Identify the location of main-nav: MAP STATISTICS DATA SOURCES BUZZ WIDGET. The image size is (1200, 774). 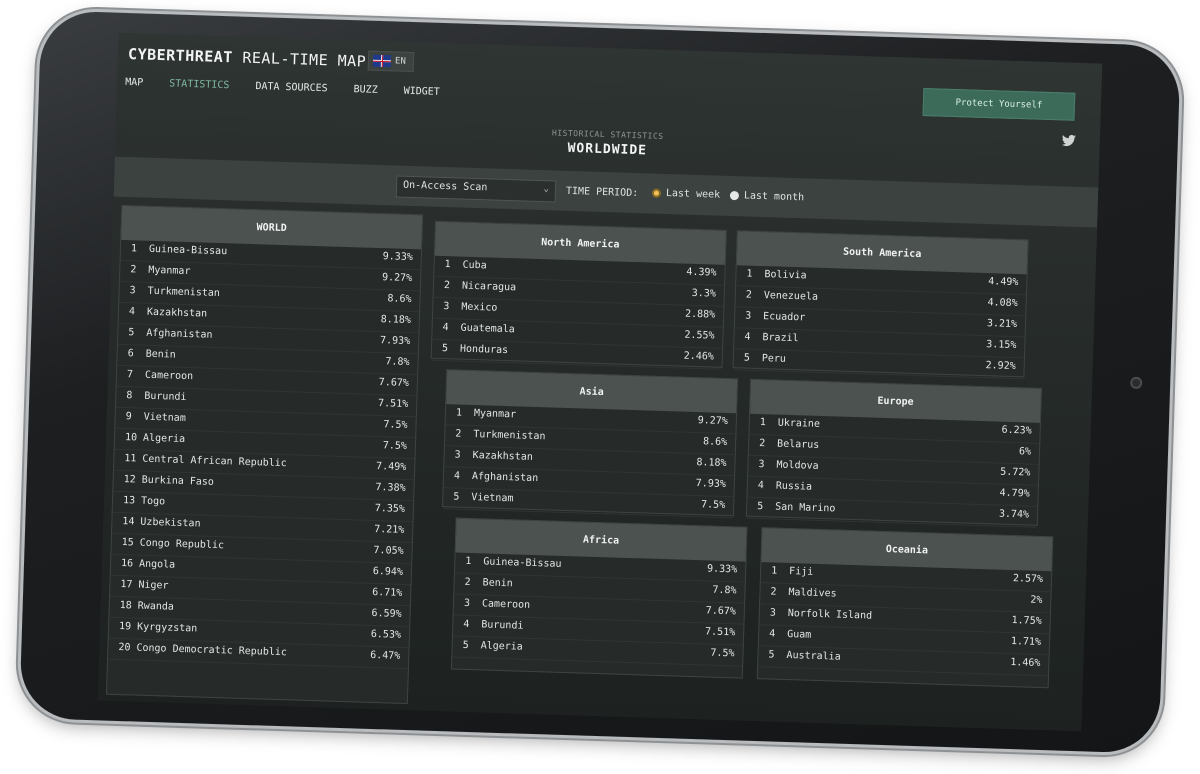
(282, 87).